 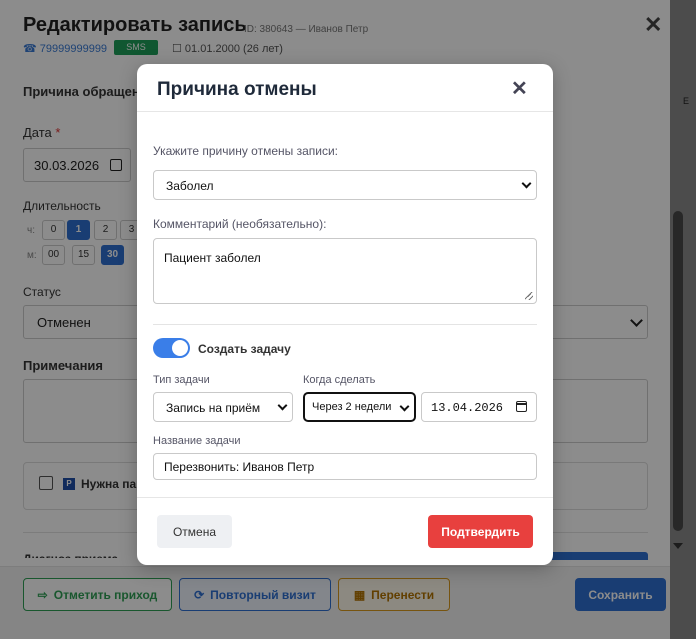 I want to click on create-task-toggle, so click(x=171, y=348).